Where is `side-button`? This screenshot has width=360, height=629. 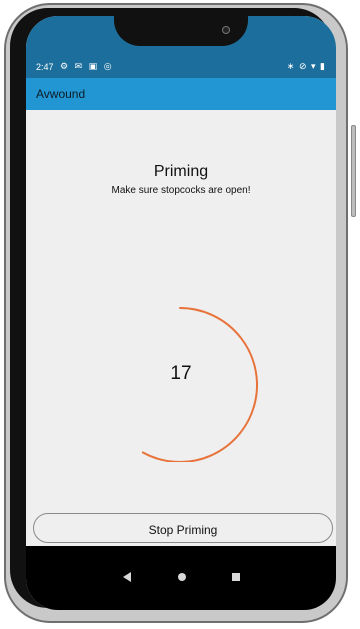 side-button is located at coordinates (353, 171).